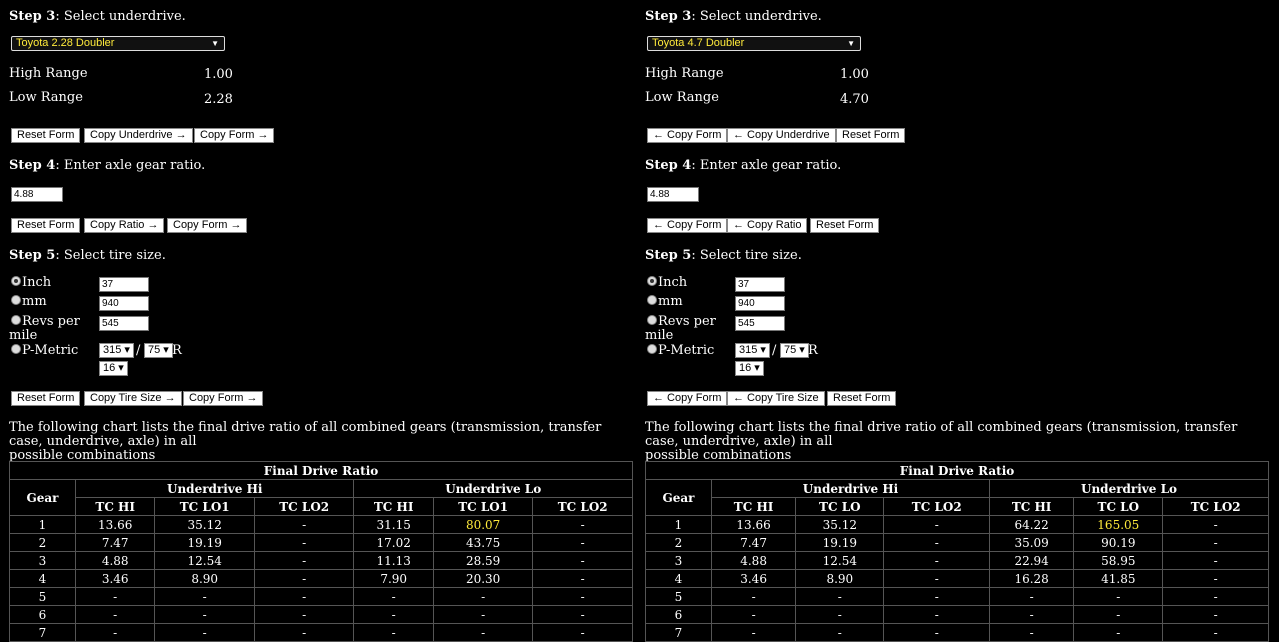 This screenshot has height=642, width=1279. I want to click on copy-left-button: ← Copy Underdrive, so click(781, 135).